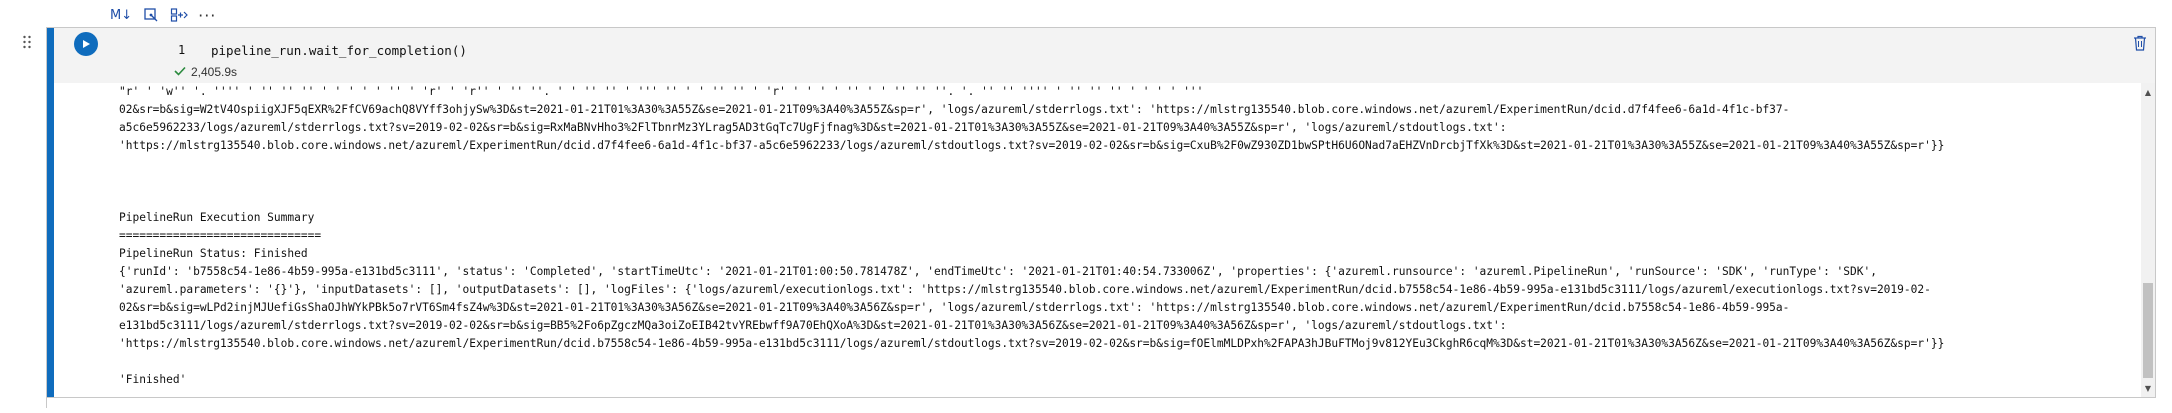 The width and height of the screenshot is (2172, 413). What do you see at coordinates (339, 50) in the screenshot?
I see `code-line: pipeline_run.wait_for_completion()` at bounding box center [339, 50].